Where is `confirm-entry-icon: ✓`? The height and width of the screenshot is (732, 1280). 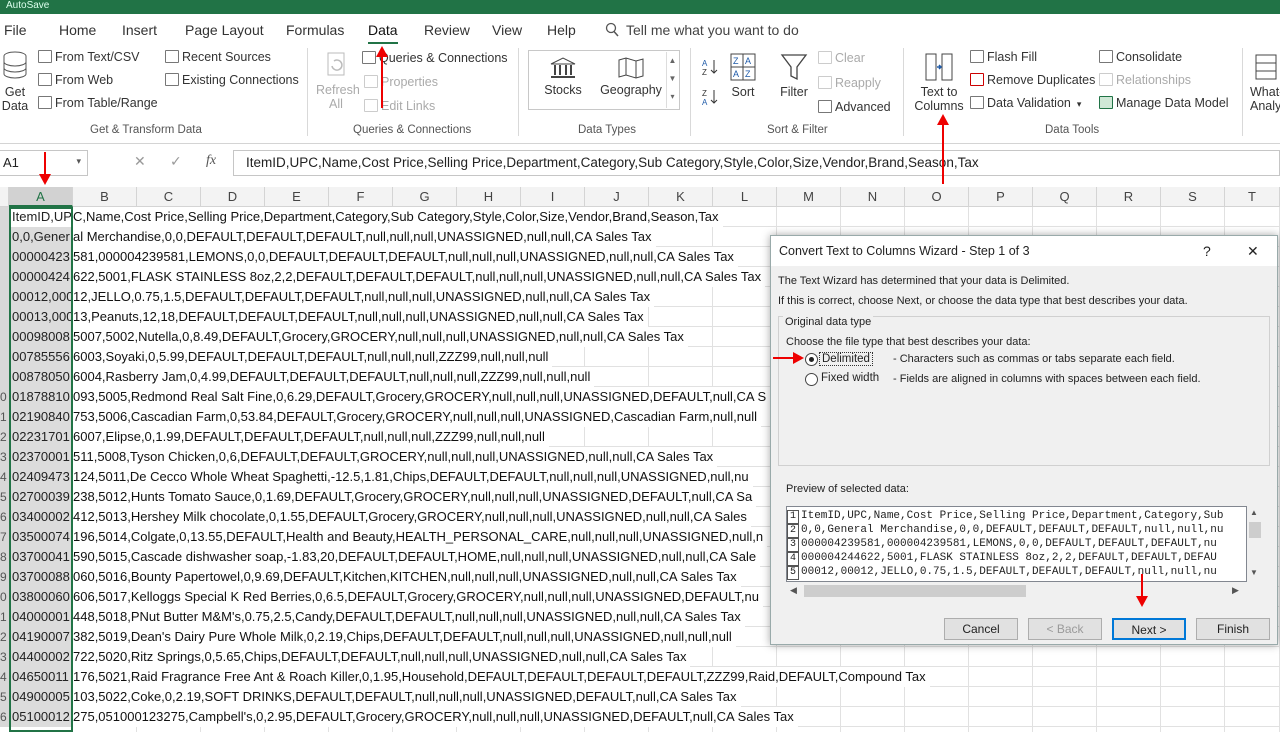 confirm-entry-icon: ✓ is located at coordinates (176, 161).